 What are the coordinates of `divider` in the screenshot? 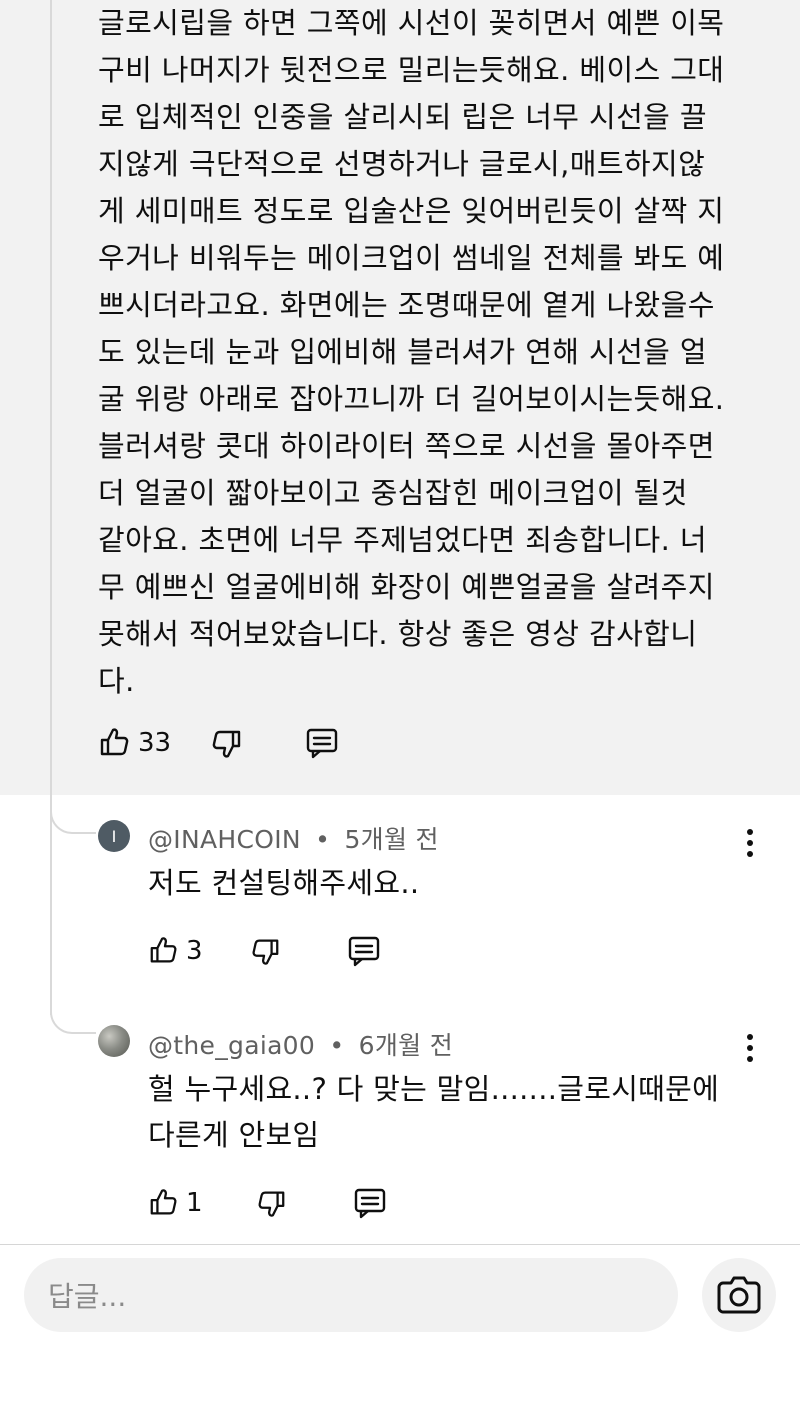 It's located at (400, 1244).